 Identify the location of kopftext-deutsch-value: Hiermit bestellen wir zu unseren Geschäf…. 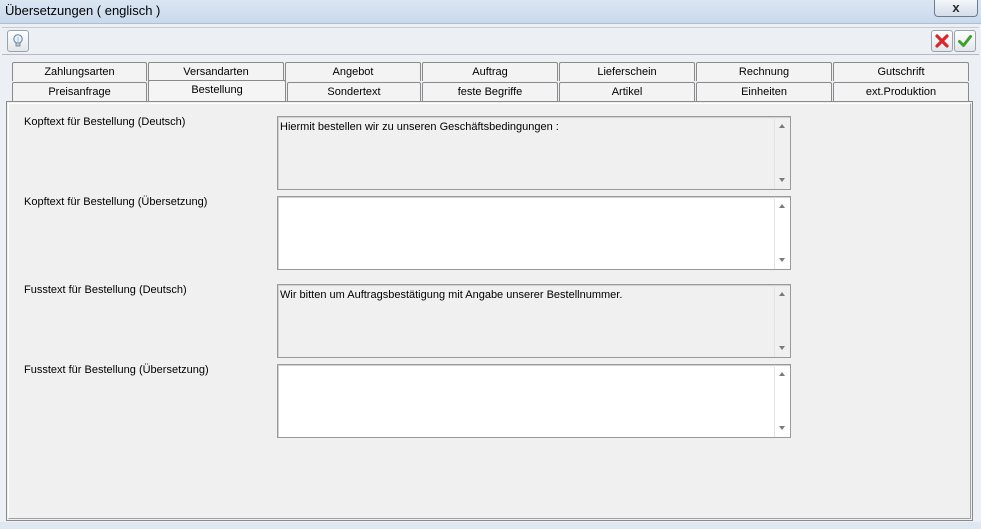
(419, 127).